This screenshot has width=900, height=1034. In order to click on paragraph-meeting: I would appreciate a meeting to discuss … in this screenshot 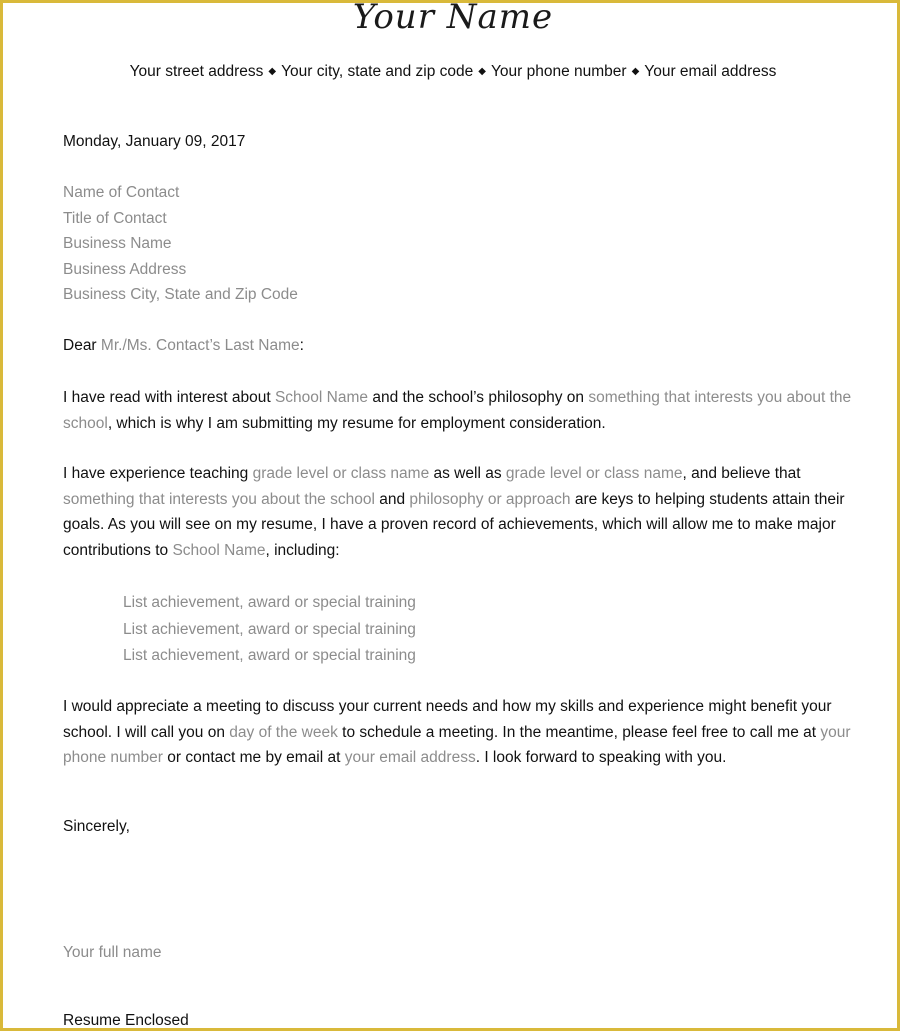, I will do `click(458, 732)`.